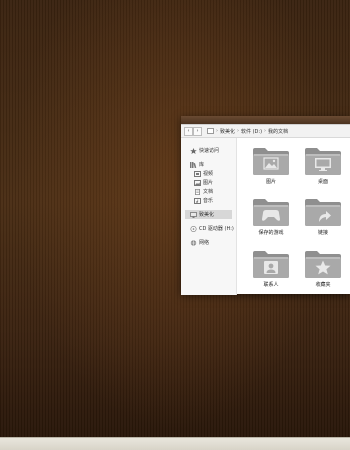  Describe the element at coordinates (271, 233) in the screenshot. I see `folder-label: 保存的游戏` at that location.